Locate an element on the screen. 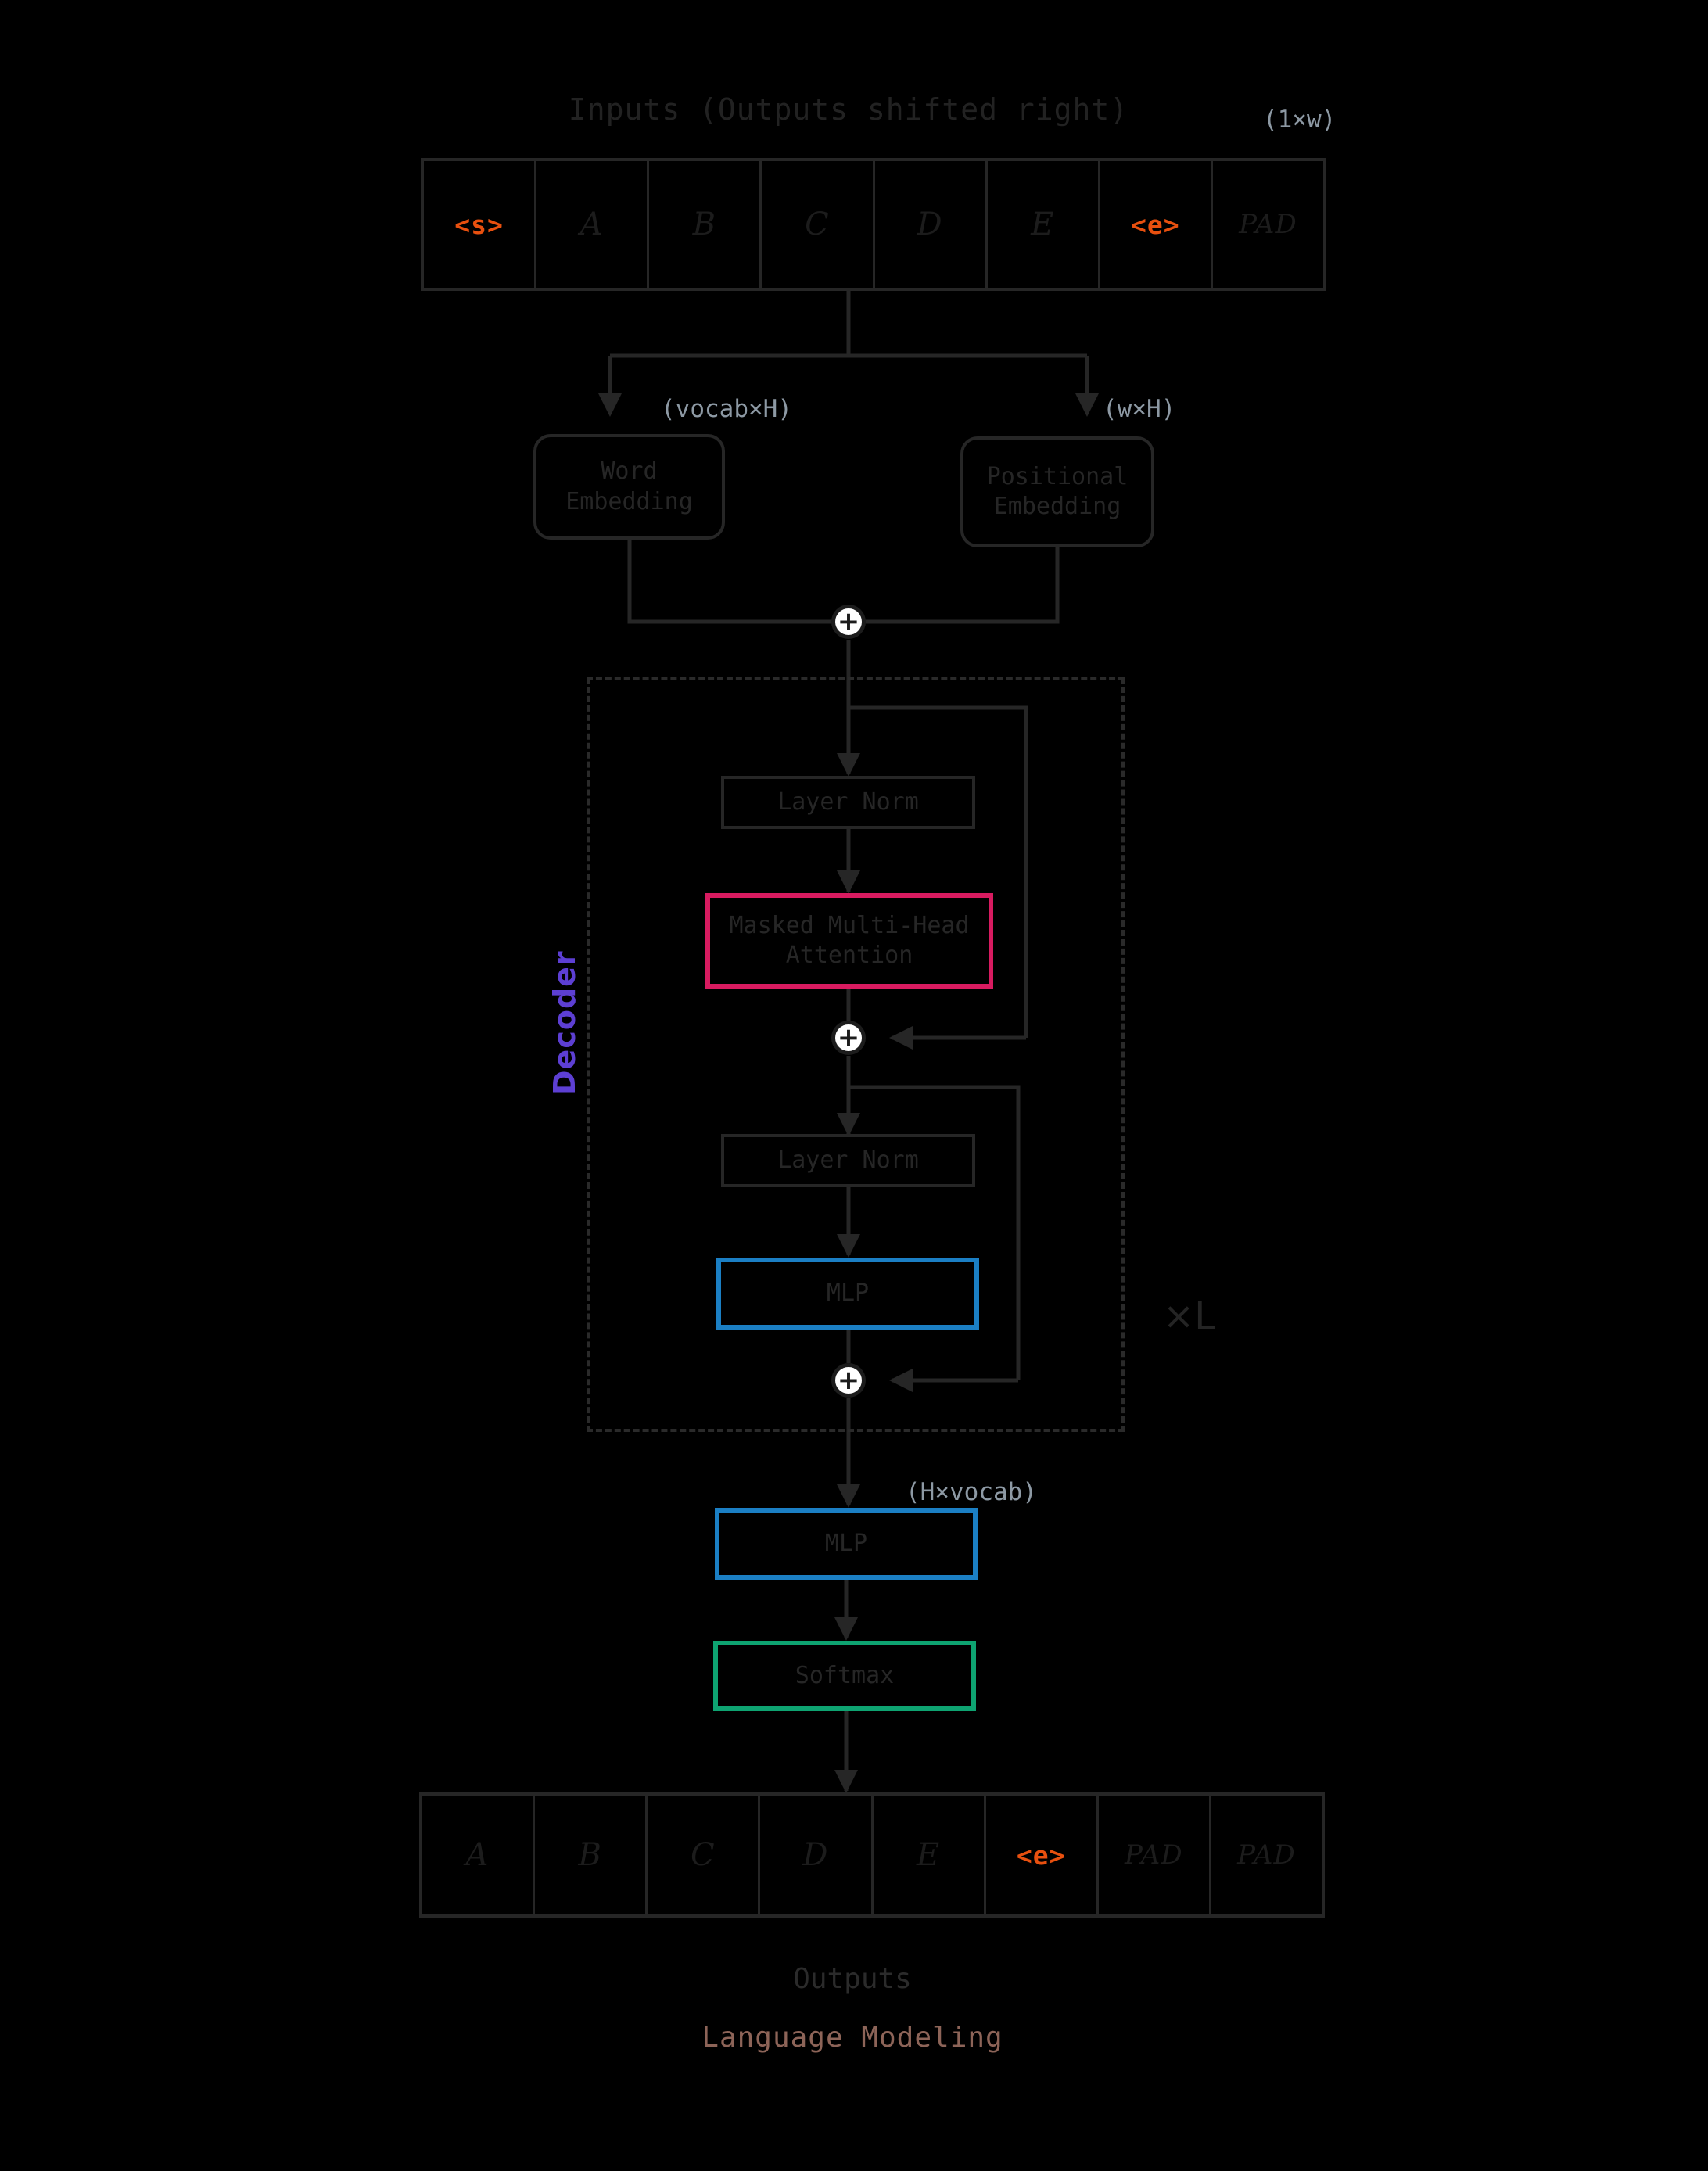 The width and height of the screenshot is (1708, 2171). page-title: Inputs (Outputs shifted right) is located at coordinates (849, 109).